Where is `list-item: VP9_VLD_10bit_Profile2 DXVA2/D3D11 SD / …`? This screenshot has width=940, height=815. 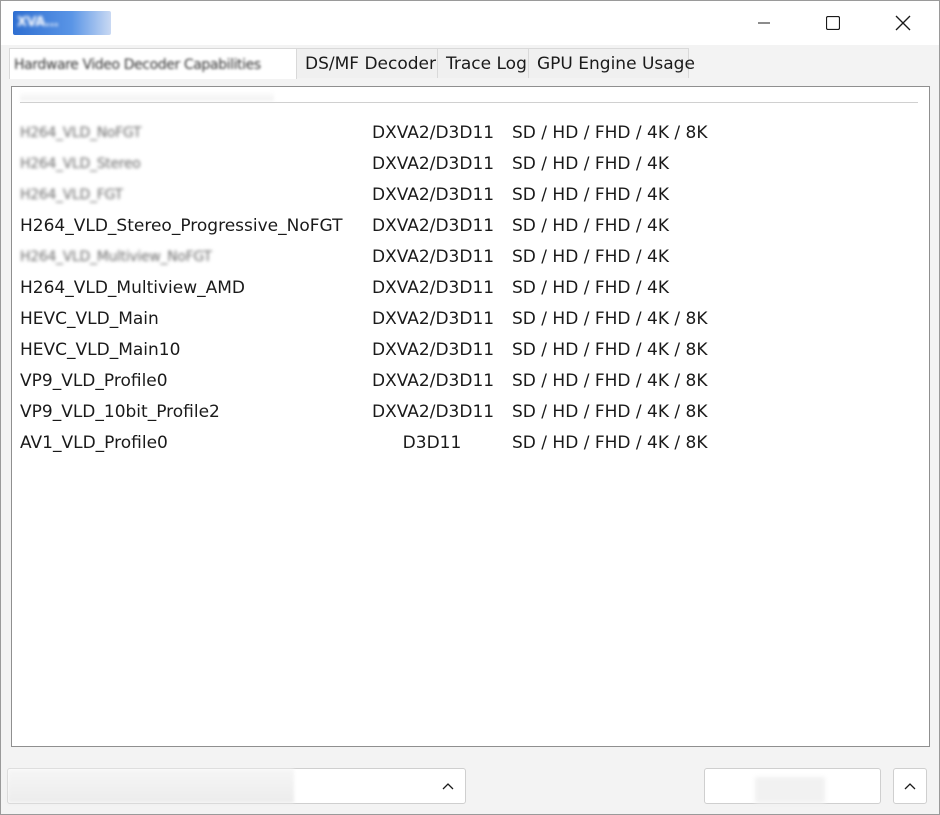 list-item: VP9_VLD_10bit_Profile2 DXVA2/D3D11 SD / … is located at coordinates (470, 412).